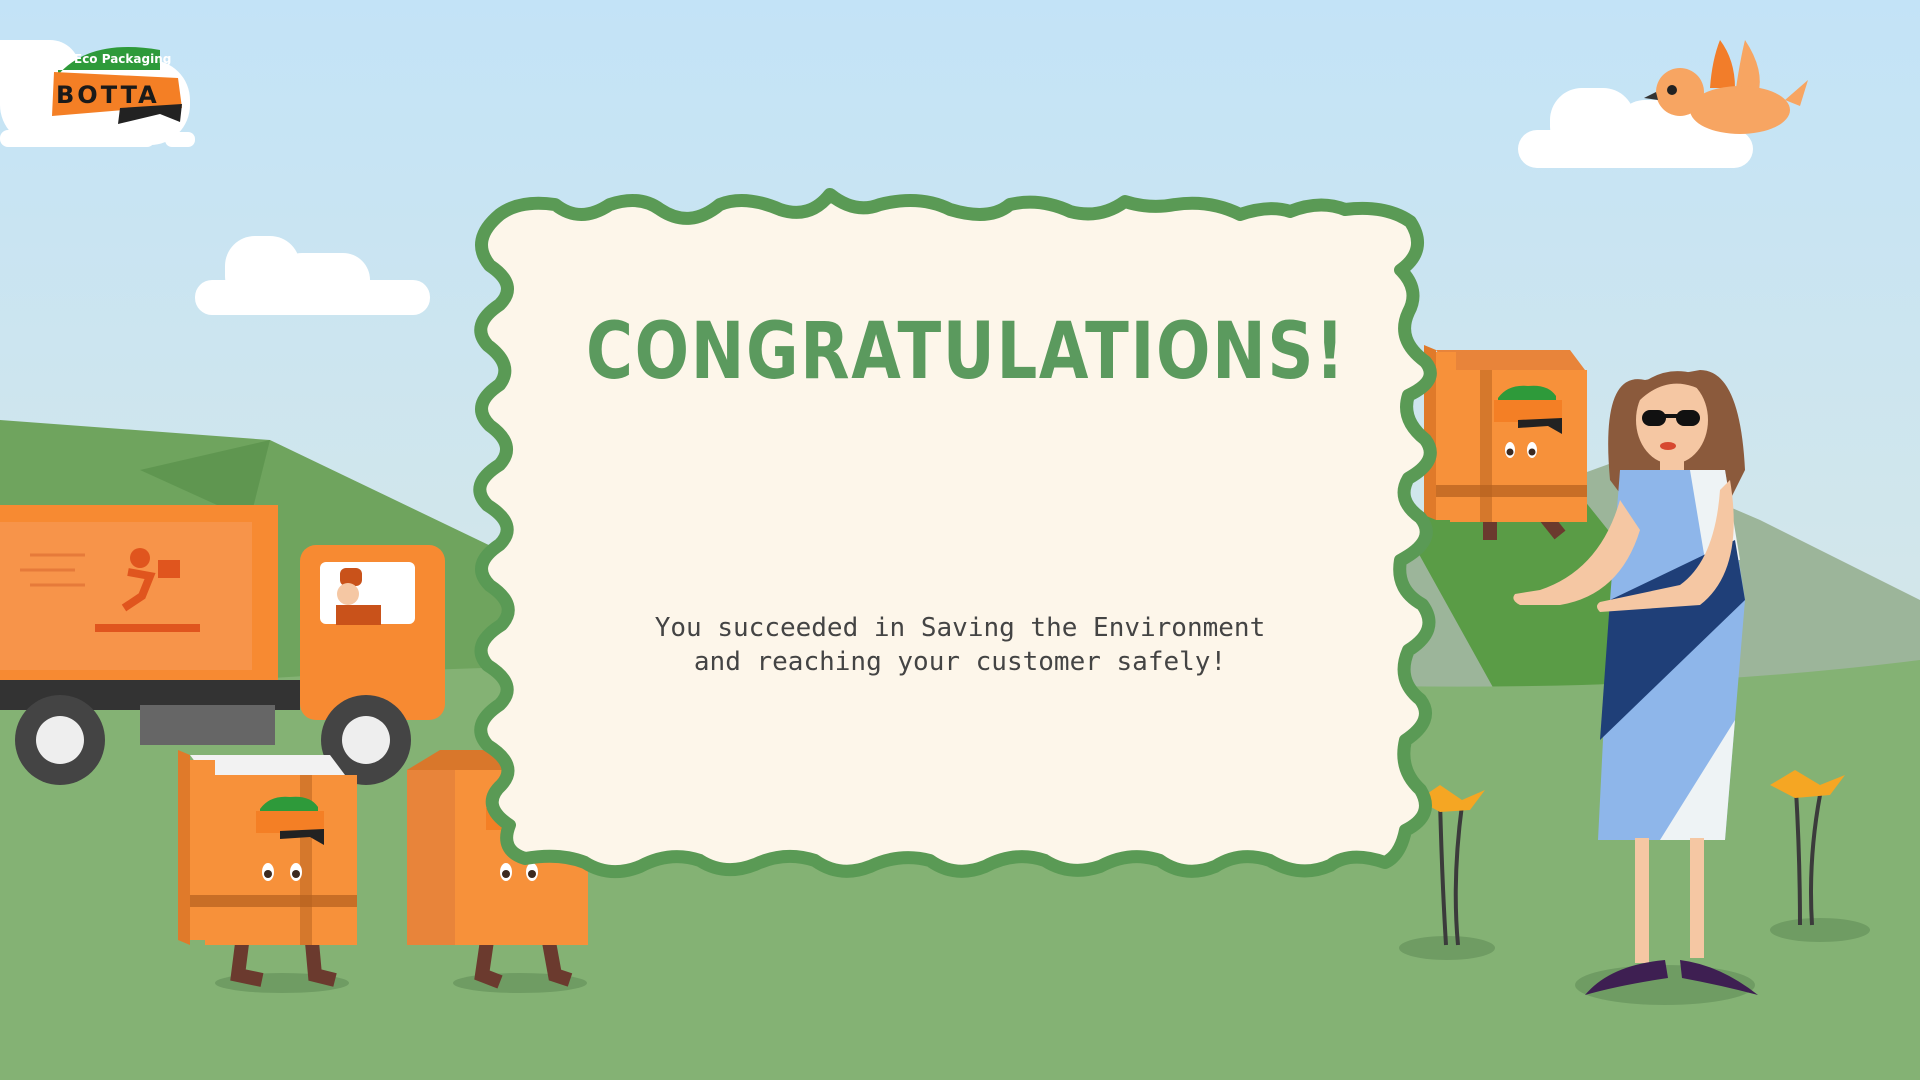 The width and height of the screenshot is (1920, 1080). I want to click on dialog-message-line-2: and reaching your customer safely!, so click(960, 662).